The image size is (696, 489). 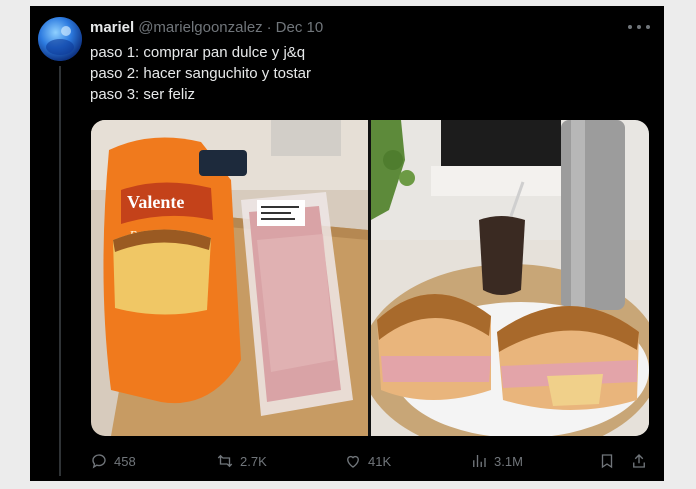 What do you see at coordinates (353, 461) in the screenshot?
I see `like-icon` at bounding box center [353, 461].